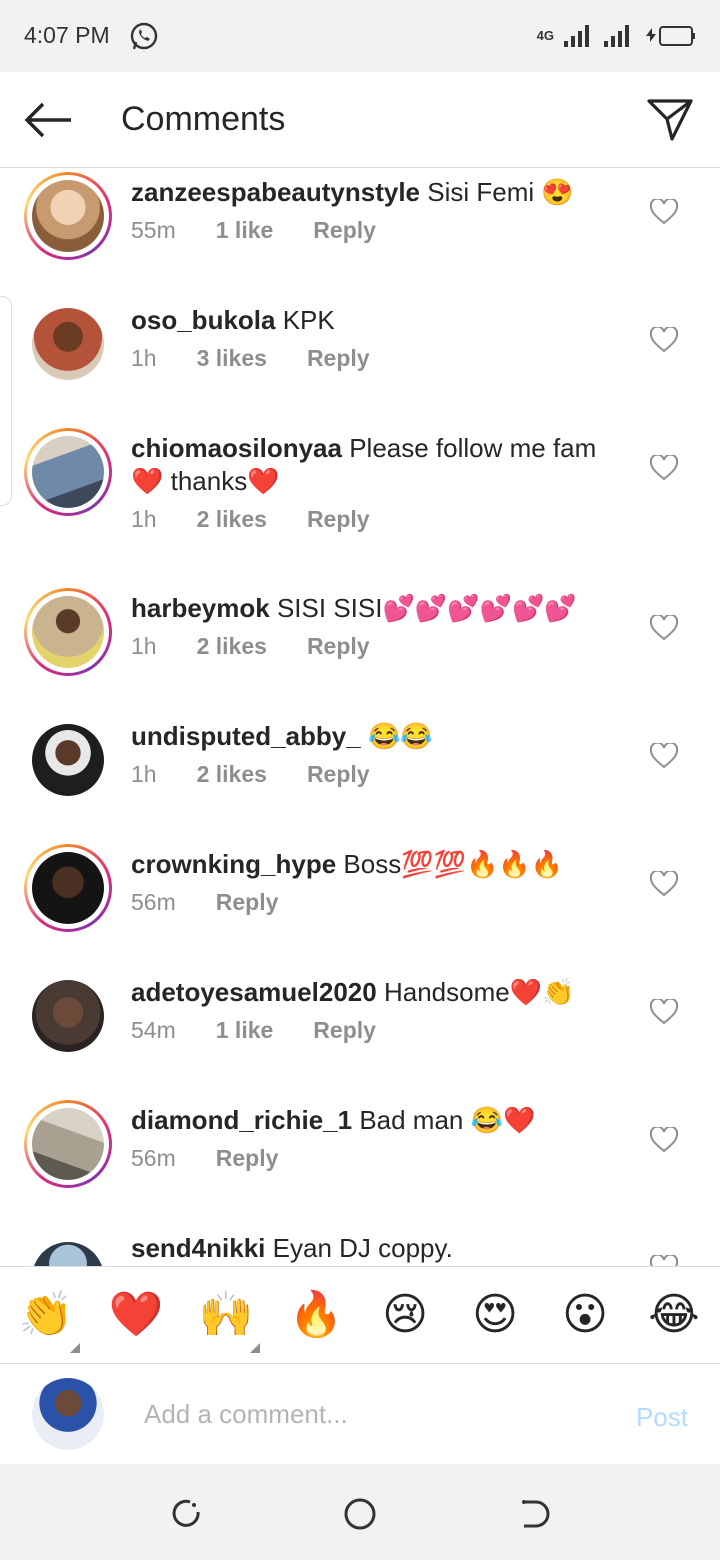  Describe the element at coordinates (674, 1315) in the screenshot. I see `tears-of-joy-emoji-button: 😂` at that location.